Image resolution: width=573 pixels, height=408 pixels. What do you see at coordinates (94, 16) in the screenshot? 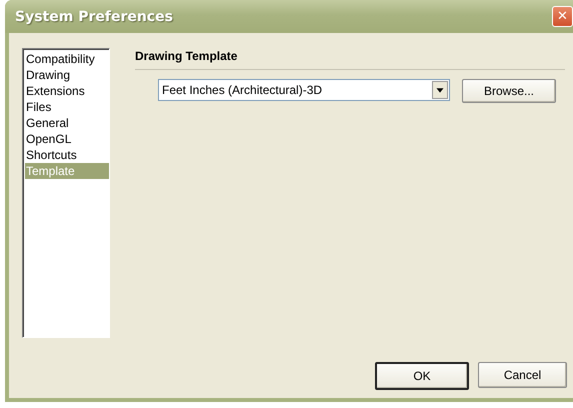
I see `window-title: System Preferences` at bounding box center [94, 16].